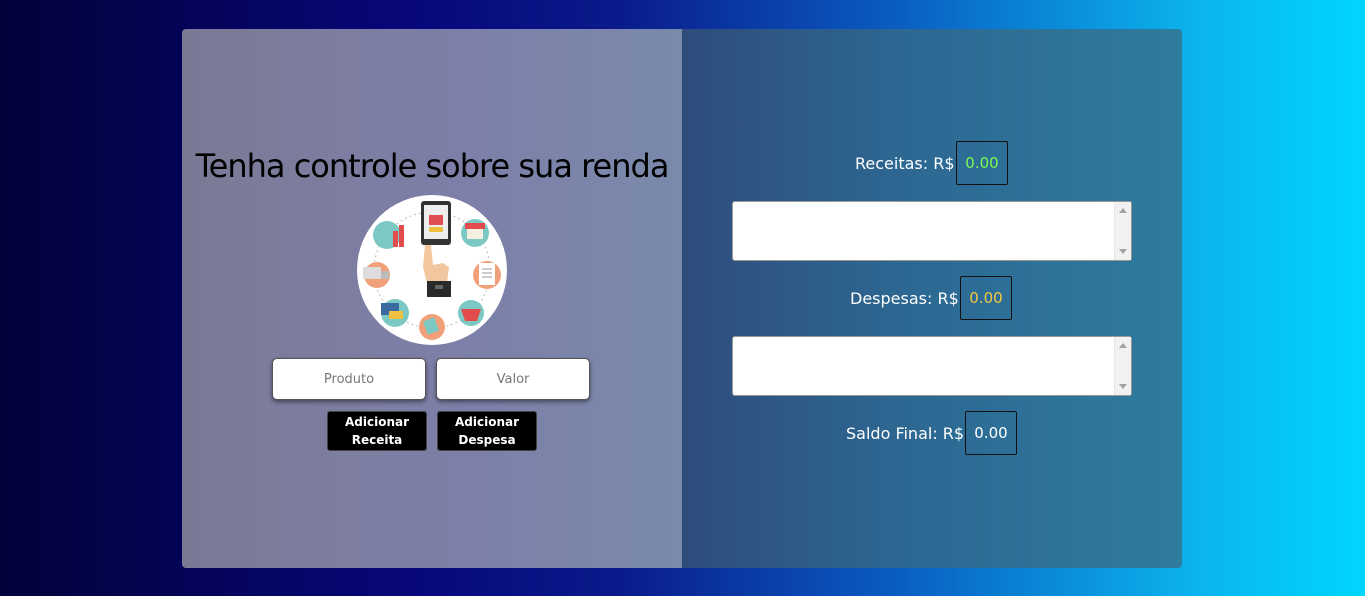 This screenshot has height=596, width=1365. Describe the element at coordinates (349, 379) in the screenshot. I see `product-input: Produto` at that location.